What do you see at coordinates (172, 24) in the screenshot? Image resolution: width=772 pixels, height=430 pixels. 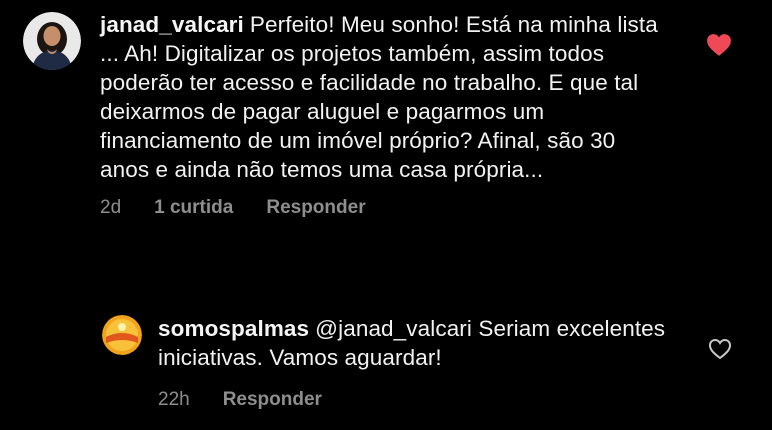 I see `comment-username: janad_valcari` at bounding box center [172, 24].